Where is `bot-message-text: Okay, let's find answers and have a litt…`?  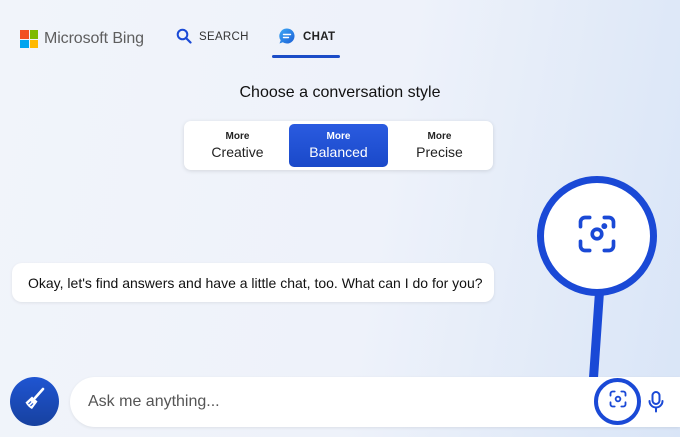
bot-message-text: Okay, let's find answers and have a litt… is located at coordinates (255, 282).